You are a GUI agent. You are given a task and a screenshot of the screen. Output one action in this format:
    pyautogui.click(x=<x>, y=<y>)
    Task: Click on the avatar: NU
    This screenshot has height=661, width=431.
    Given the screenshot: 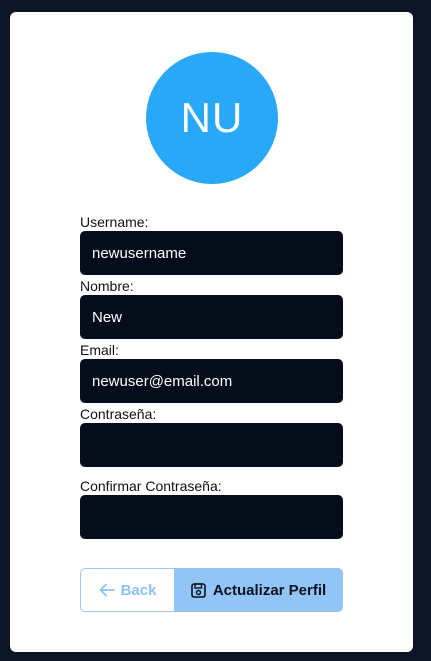 What is the action you would take?
    pyautogui.click(x=212, y=118)
    